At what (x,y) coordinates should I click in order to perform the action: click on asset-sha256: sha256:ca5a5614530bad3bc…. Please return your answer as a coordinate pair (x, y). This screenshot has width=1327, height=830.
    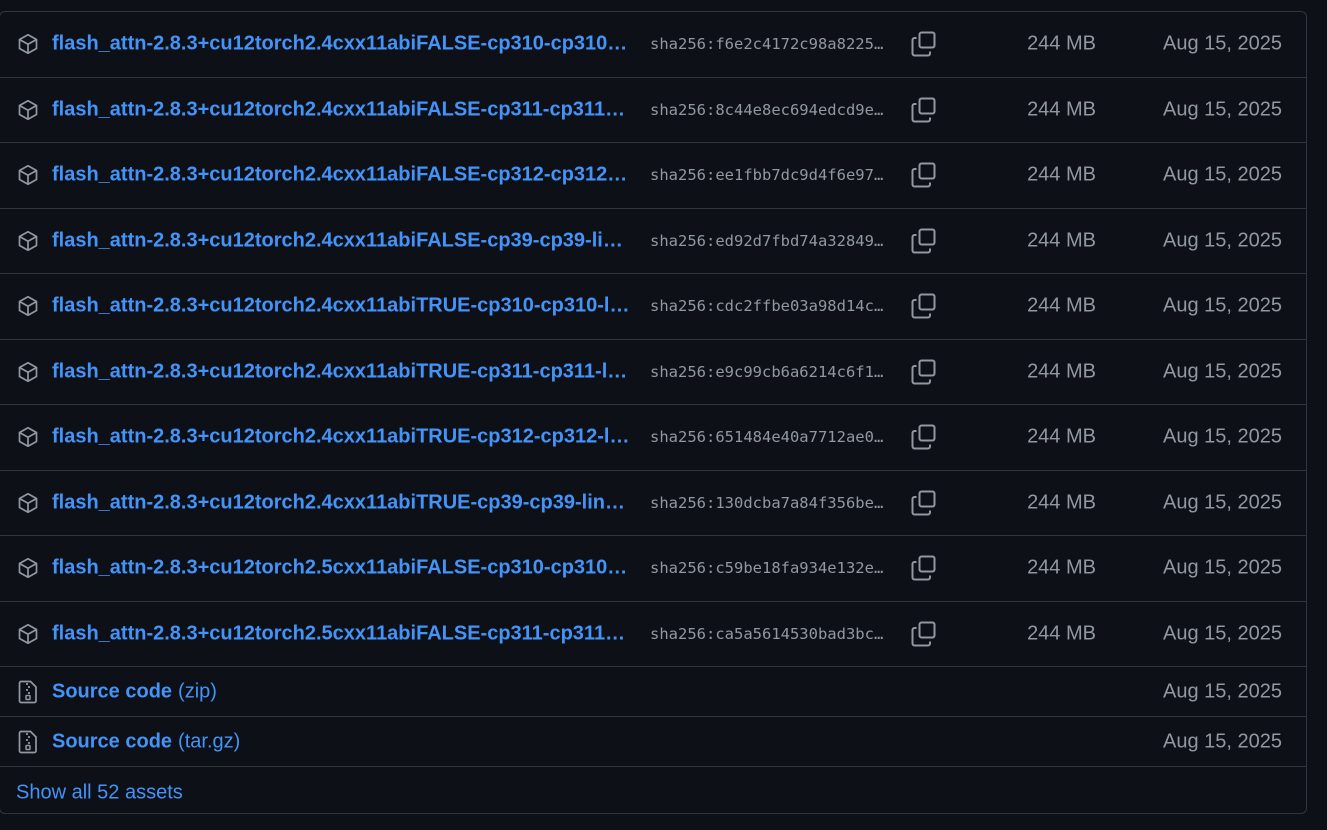
    Looking at the image, I should click on (767, 633).